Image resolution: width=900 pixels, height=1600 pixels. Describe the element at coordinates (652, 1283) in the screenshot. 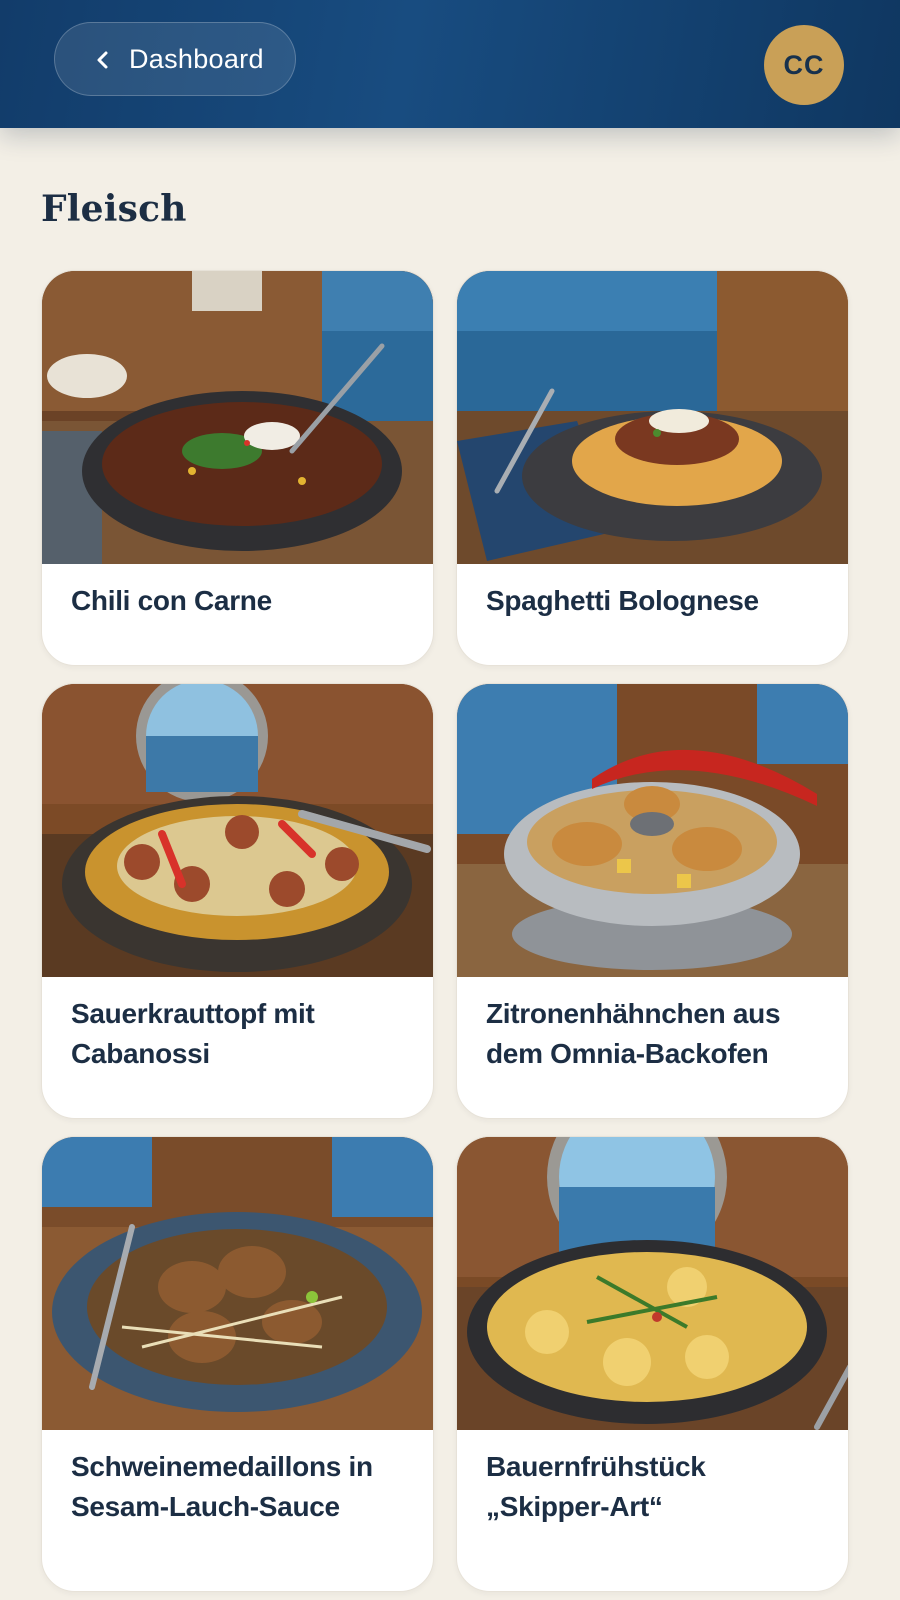

I see `recipe-photo-bauernfruehstueck` at that location.